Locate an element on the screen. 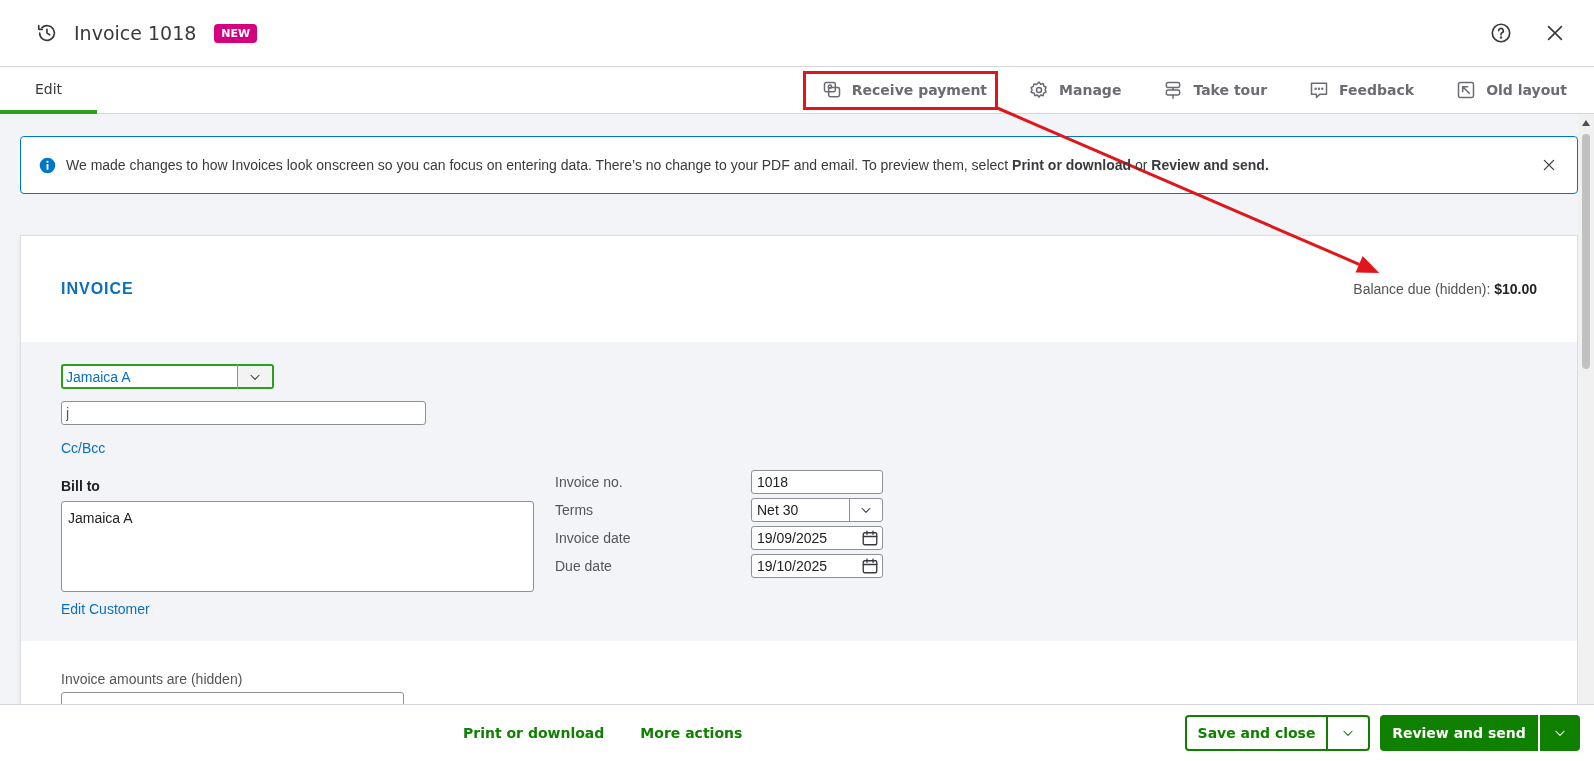 The image size is (1594, 761). toolbar-button: Old layout is located at coordinates (1507, 90).